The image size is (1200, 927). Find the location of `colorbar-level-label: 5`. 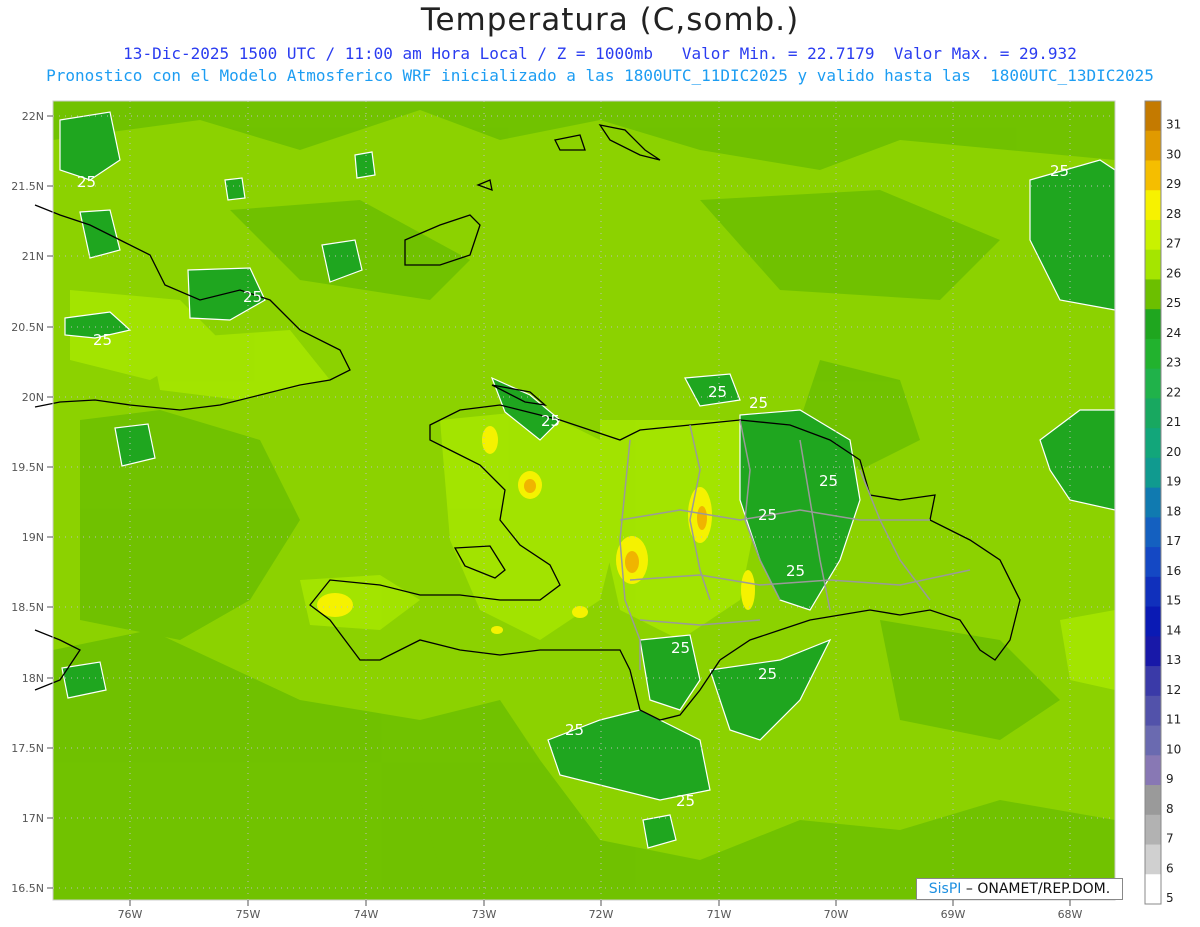

colorbar-level-label: 5 is located at coordinates (1170, 898).